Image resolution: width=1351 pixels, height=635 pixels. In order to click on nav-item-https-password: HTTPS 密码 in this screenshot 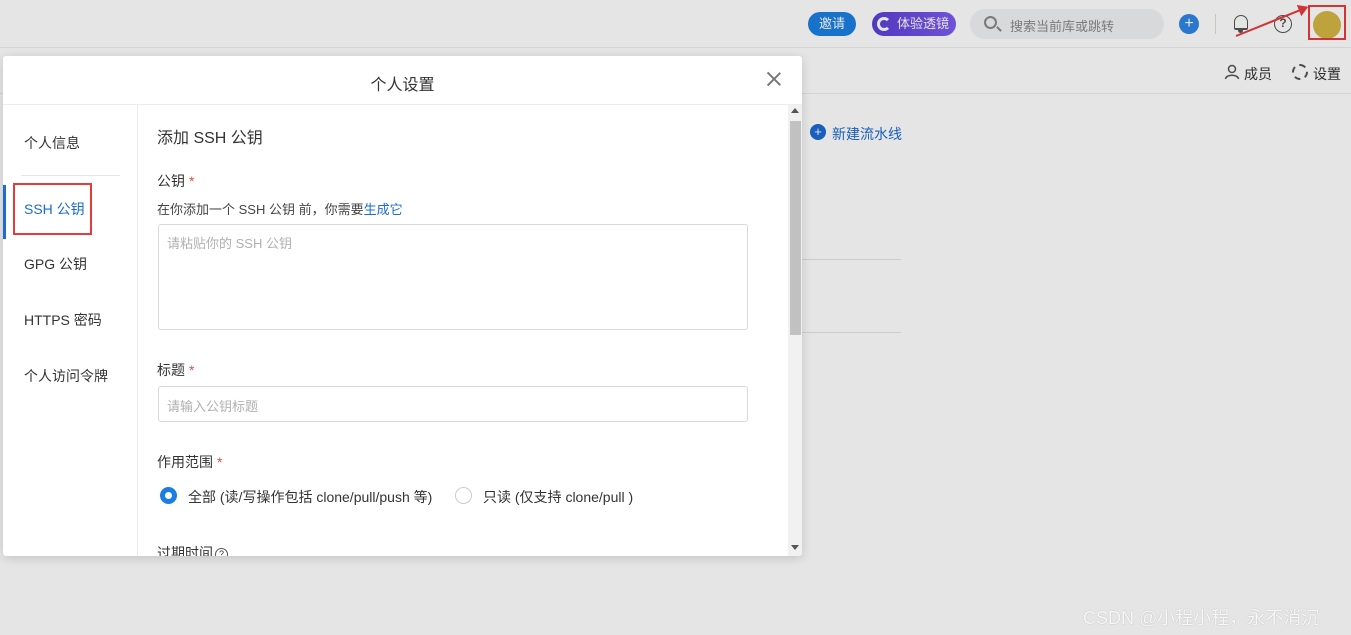, I will do `click(70, 320)`.